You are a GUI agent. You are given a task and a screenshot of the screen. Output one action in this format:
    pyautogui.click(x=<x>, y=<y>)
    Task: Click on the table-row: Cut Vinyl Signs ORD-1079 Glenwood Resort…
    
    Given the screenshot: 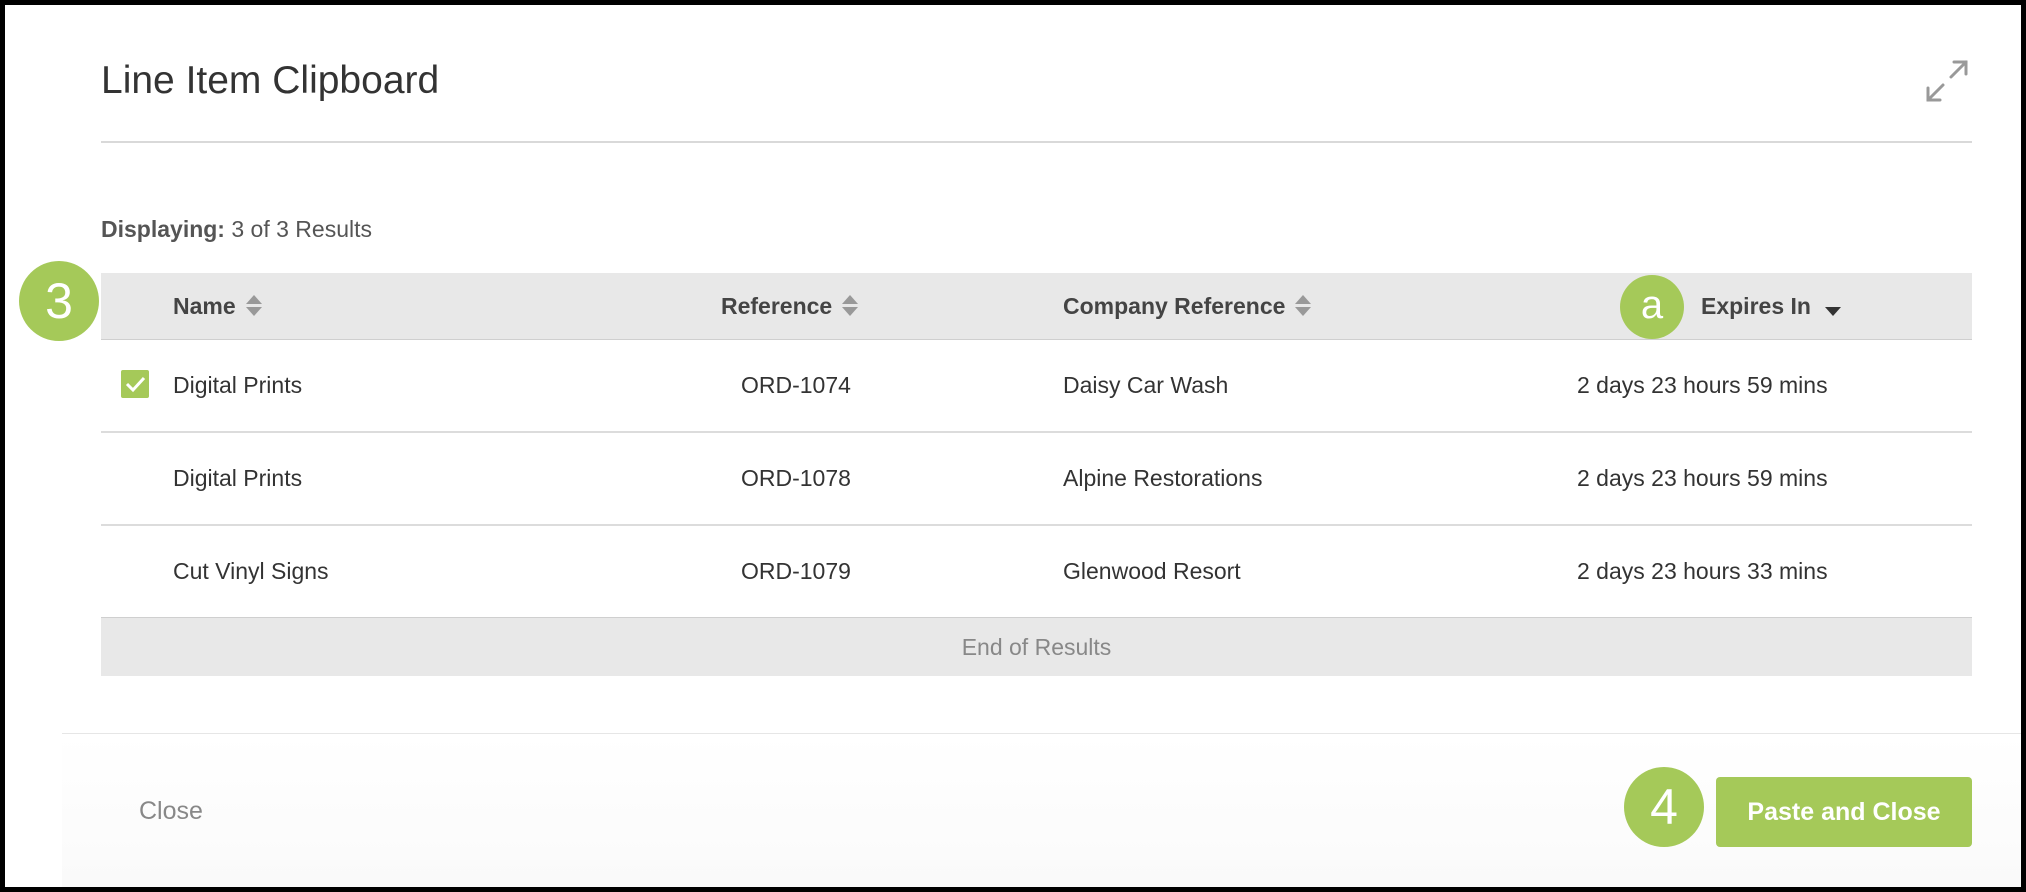 What is the action you would take?
    pyautogui.click(x=1036, y=571)
    